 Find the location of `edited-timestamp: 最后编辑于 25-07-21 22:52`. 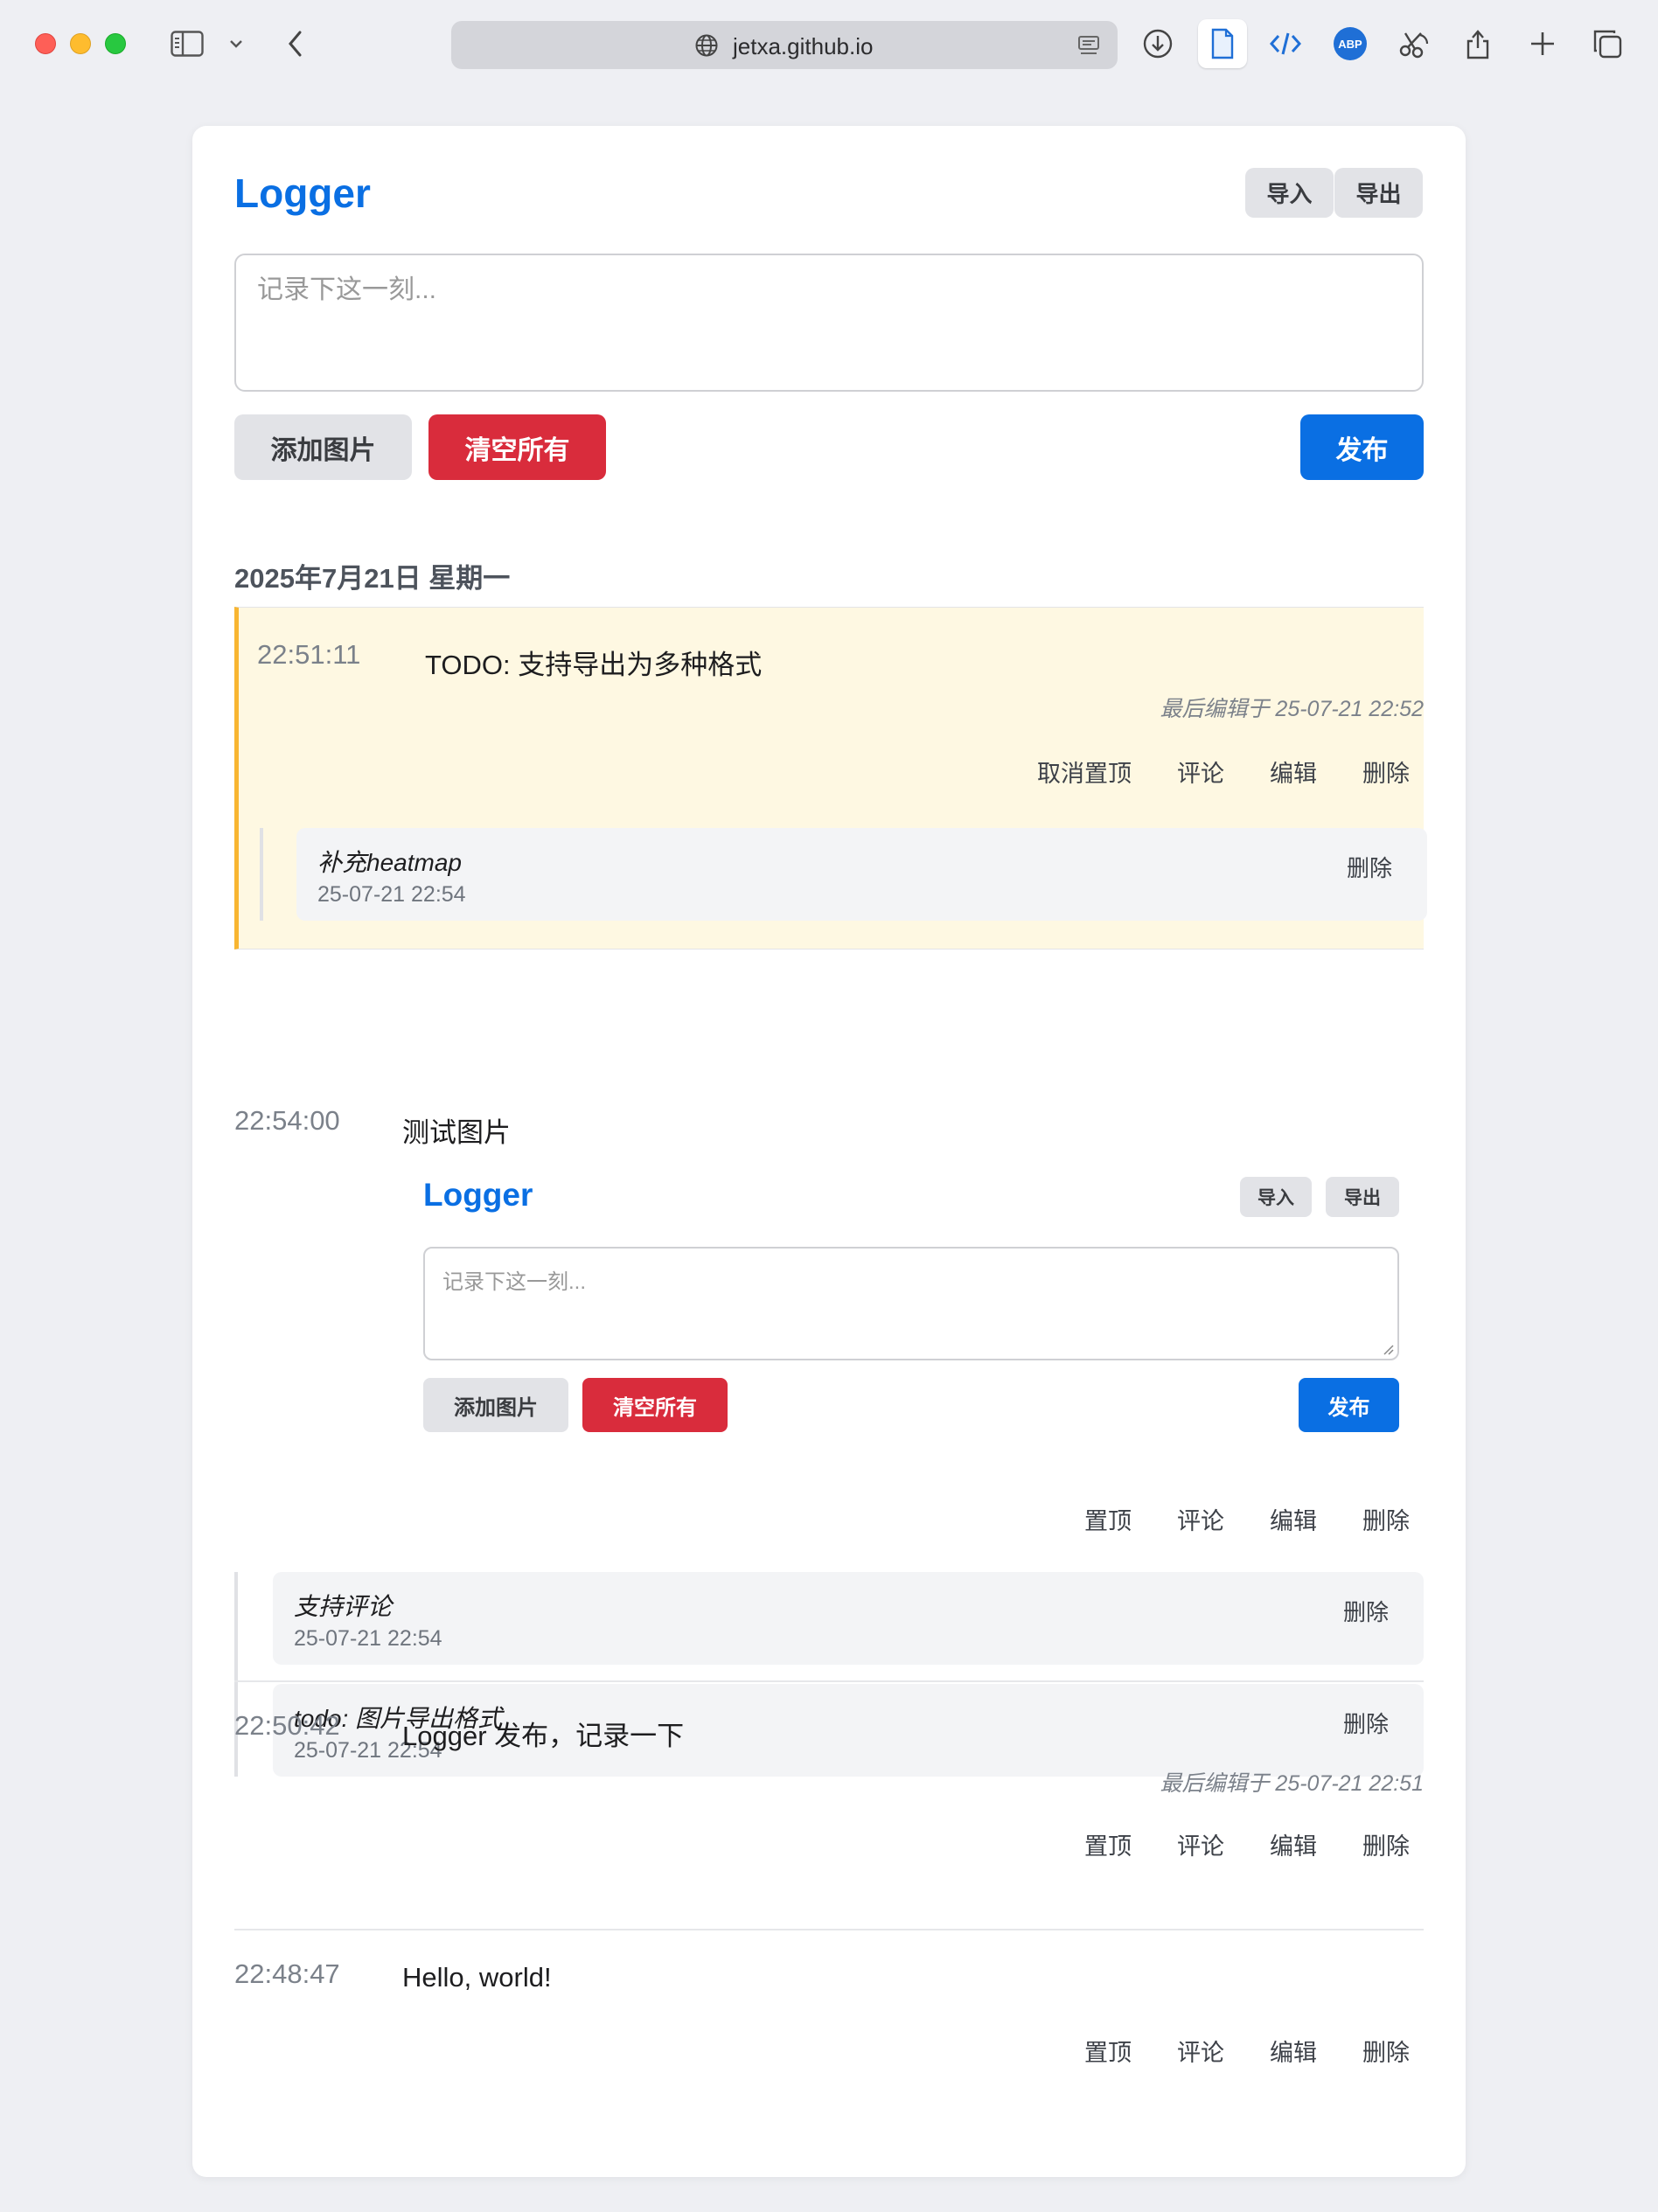

edited-timestamp: 最后编辑于 25-07-21 22:52 is located at coordinates (1292, 709).